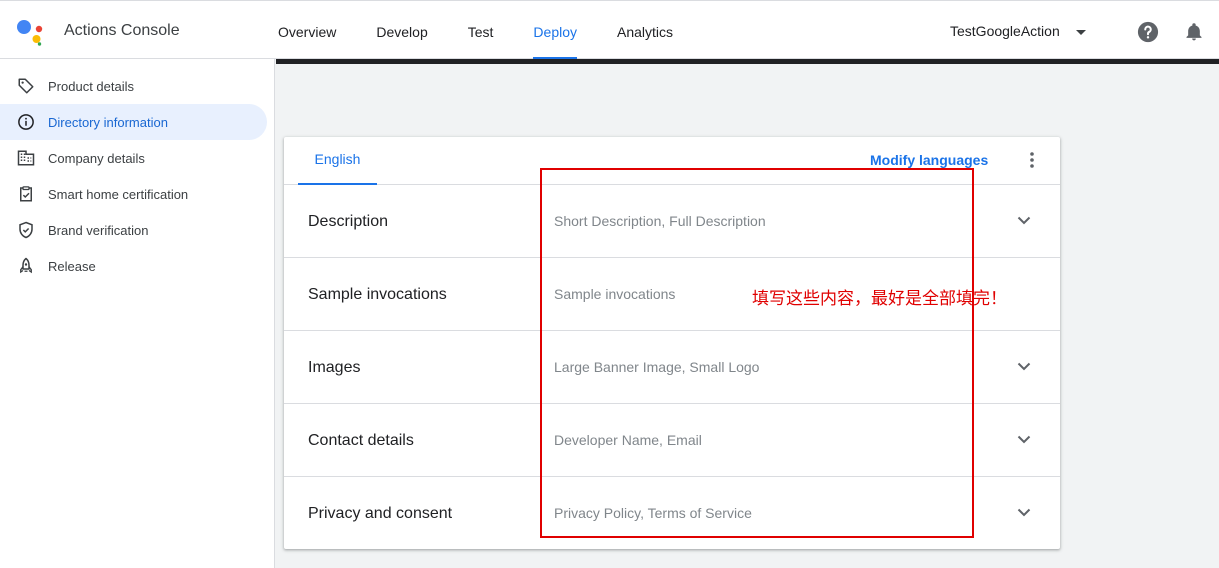  What do you see at coordinates (653, 513) in the screenshot?
I see `section-summary: Privacy Policy, Terms of Service` at bounding box center [653, 513].